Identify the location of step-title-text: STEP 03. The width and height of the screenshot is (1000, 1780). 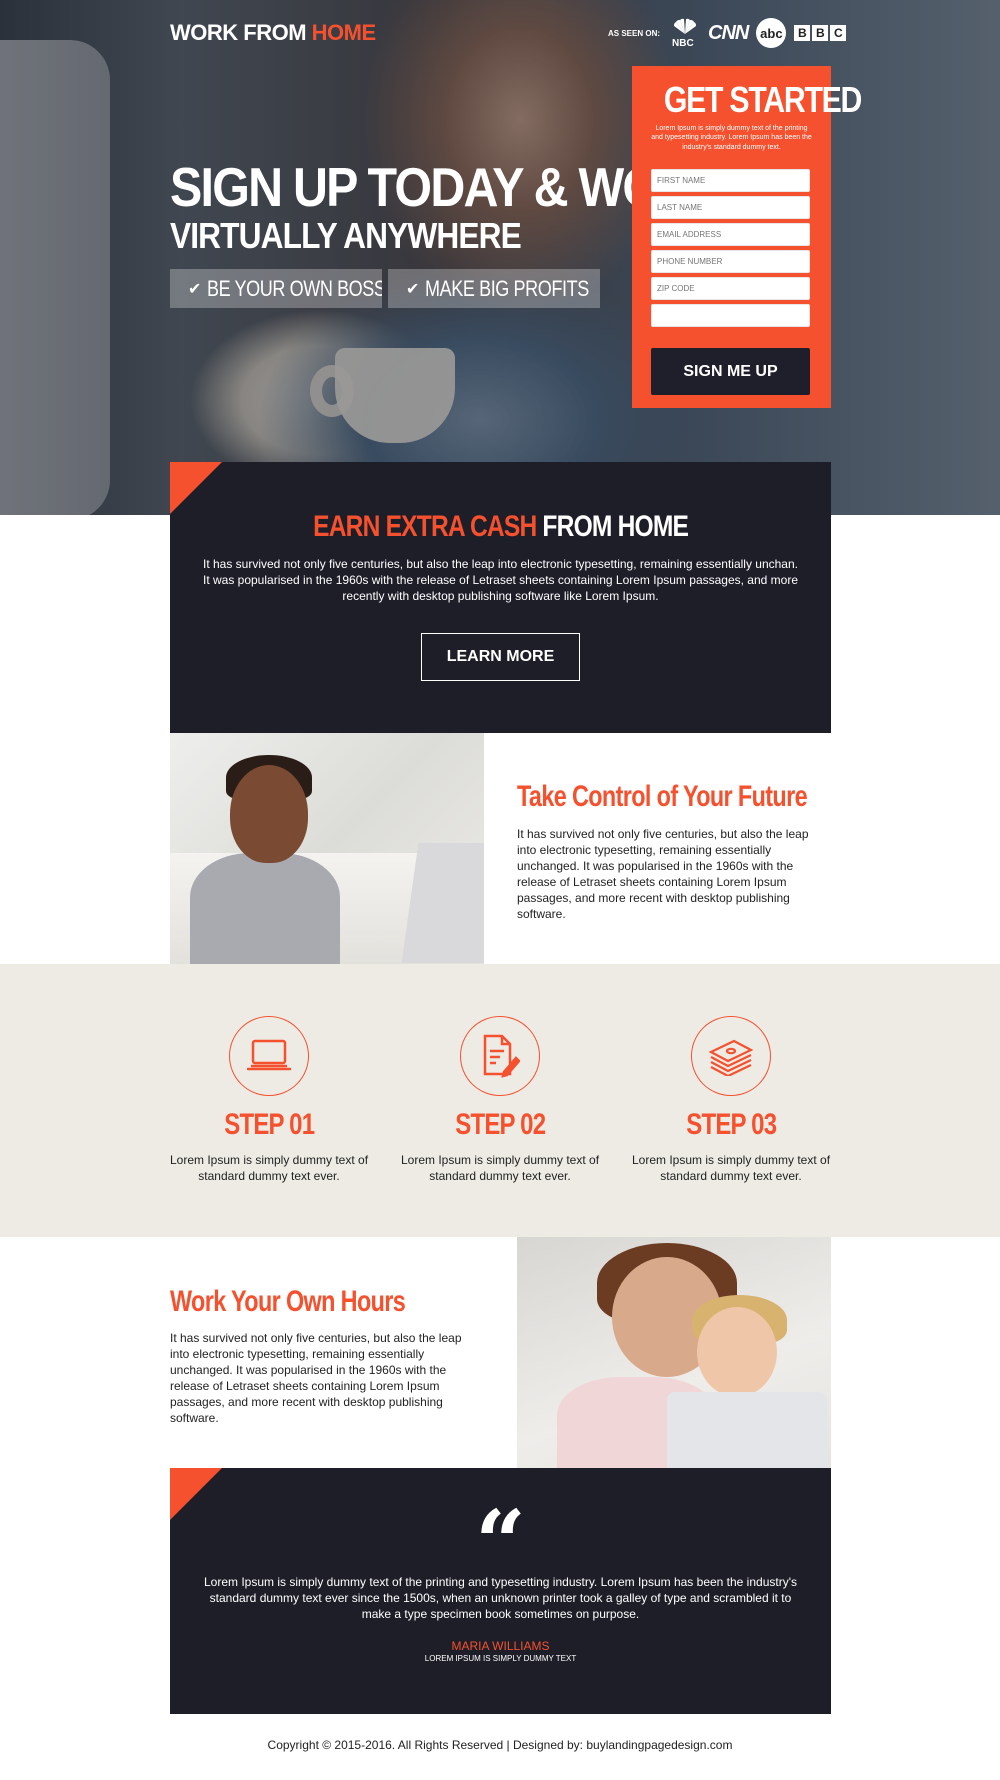
(731, 1124).